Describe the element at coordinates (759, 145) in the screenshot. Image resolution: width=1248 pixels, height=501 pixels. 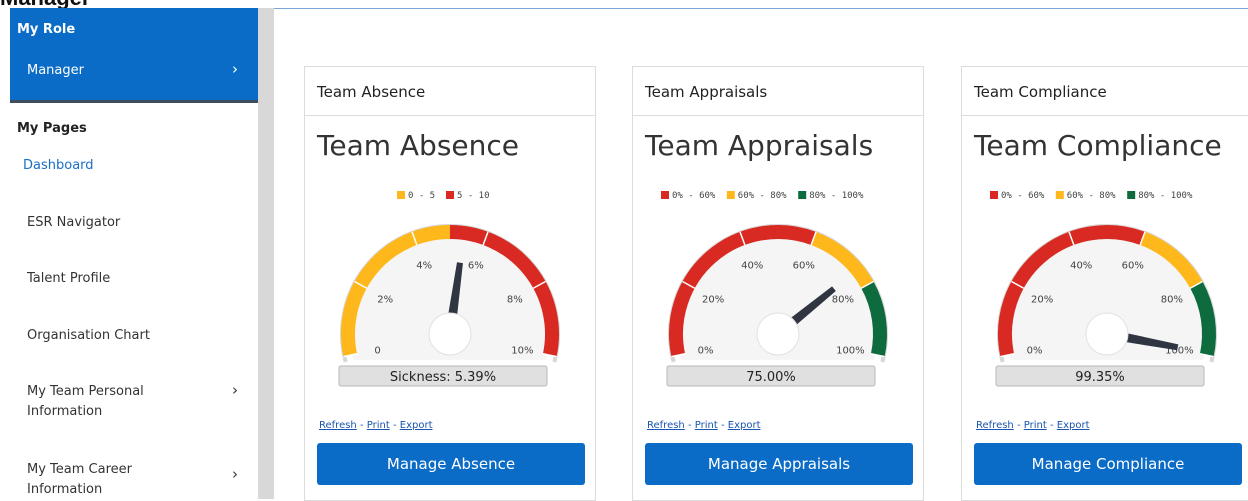
I see `card-big-title: Team Appraisals` at that location.